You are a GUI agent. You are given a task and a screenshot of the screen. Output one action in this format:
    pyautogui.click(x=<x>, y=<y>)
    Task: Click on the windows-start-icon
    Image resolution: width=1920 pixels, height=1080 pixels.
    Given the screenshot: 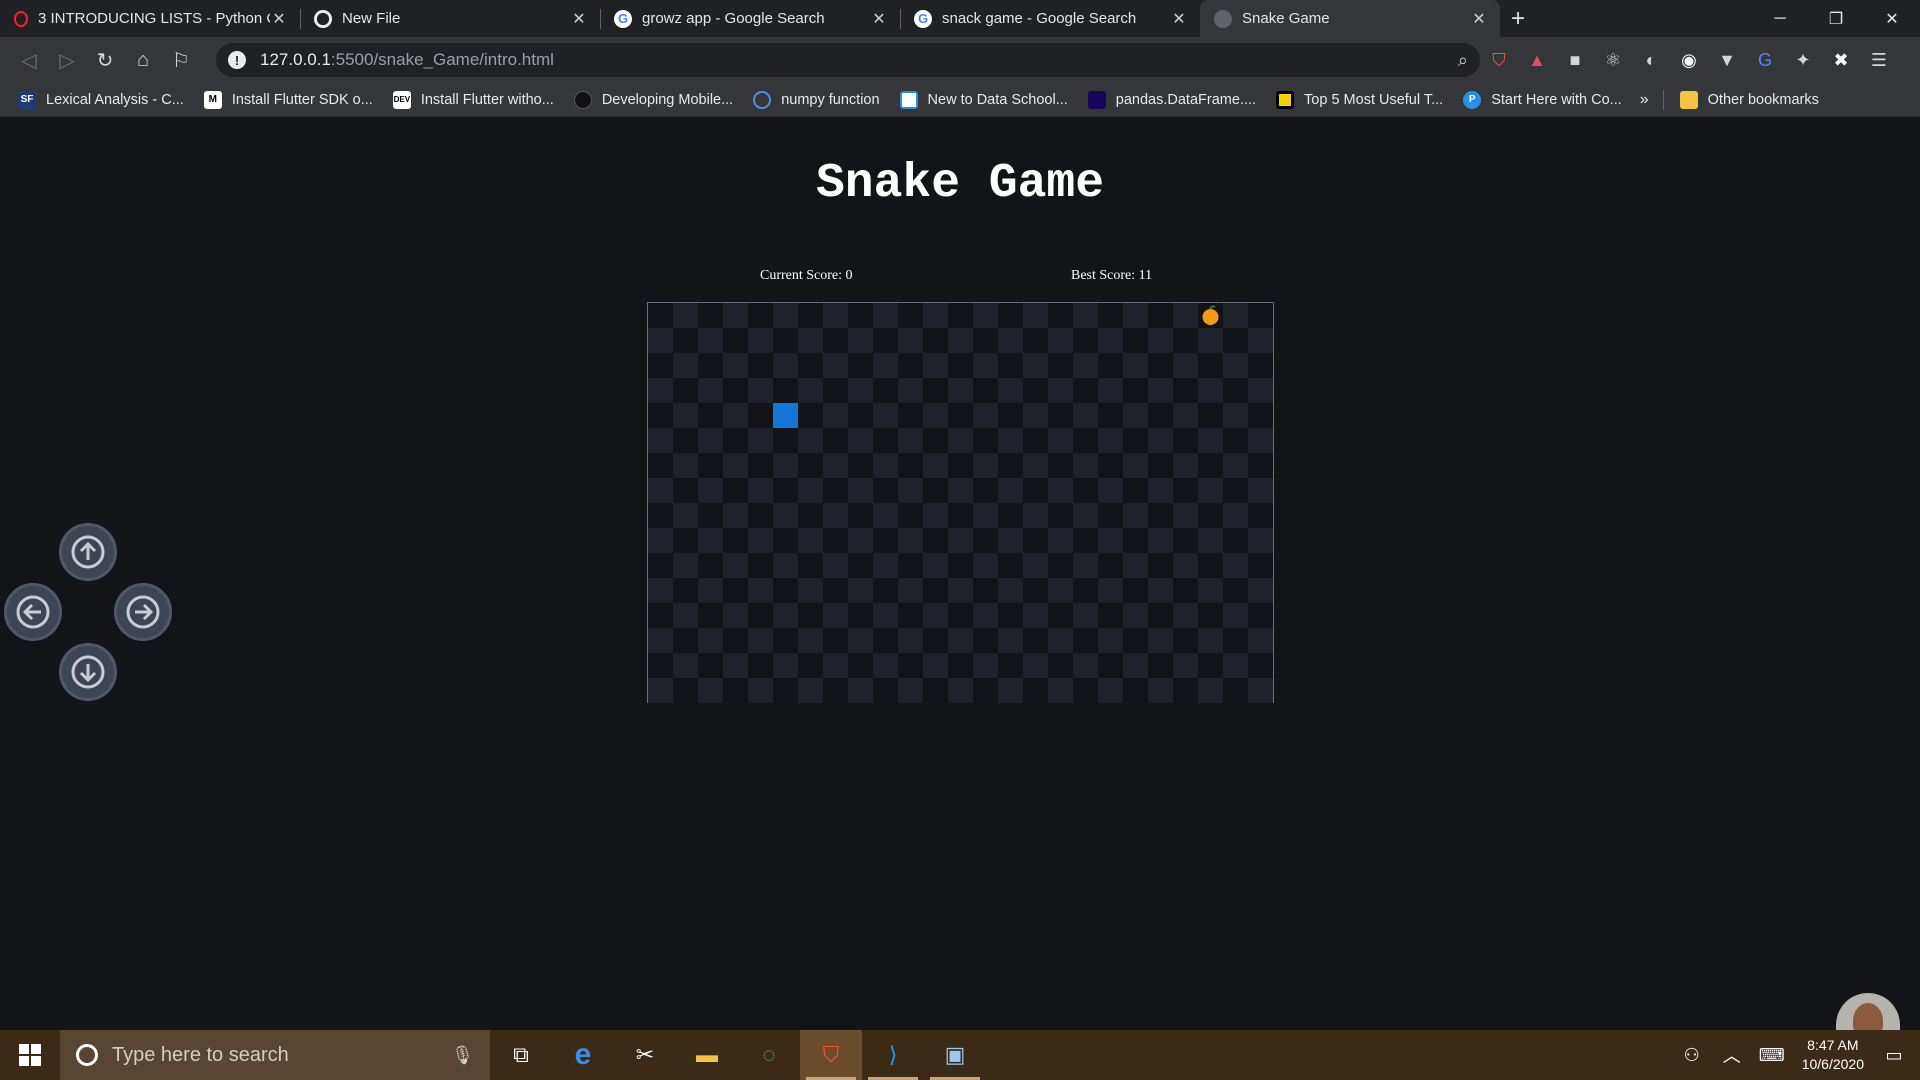 What is the action you would take?
    pyautogui.click(x=30, y=1055)
    